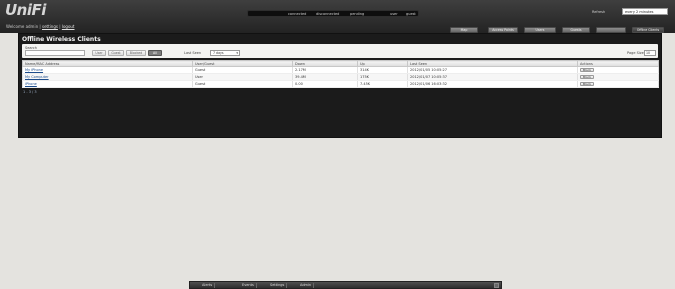 The height and width of the screenshot is (289, 675). Describe the element at coordinates (382, 84) in the screenshot. I see `client-up: 7.45K` at that location.